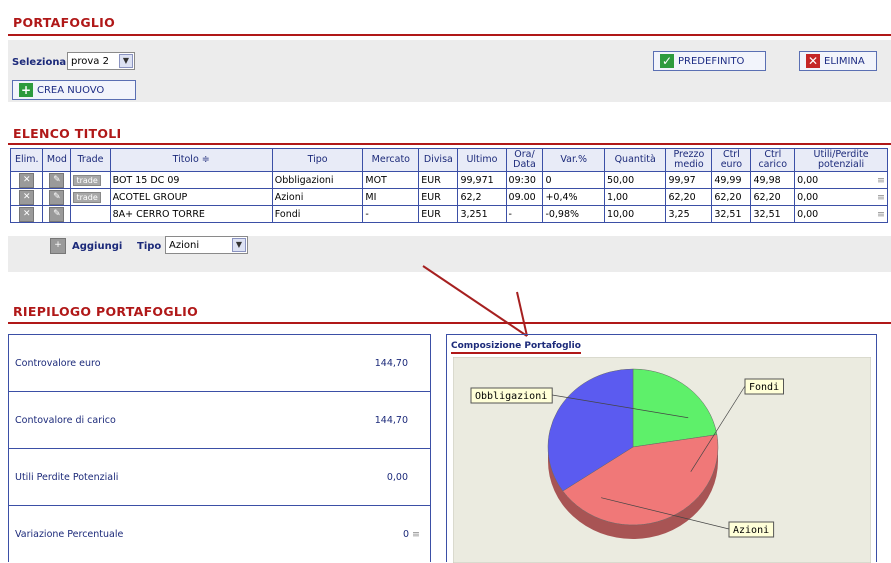 This screenshot has width=891, height=563. Describe the element at coordinates (58, 246) in the screenshot. I see `add-icon: +` at that location.